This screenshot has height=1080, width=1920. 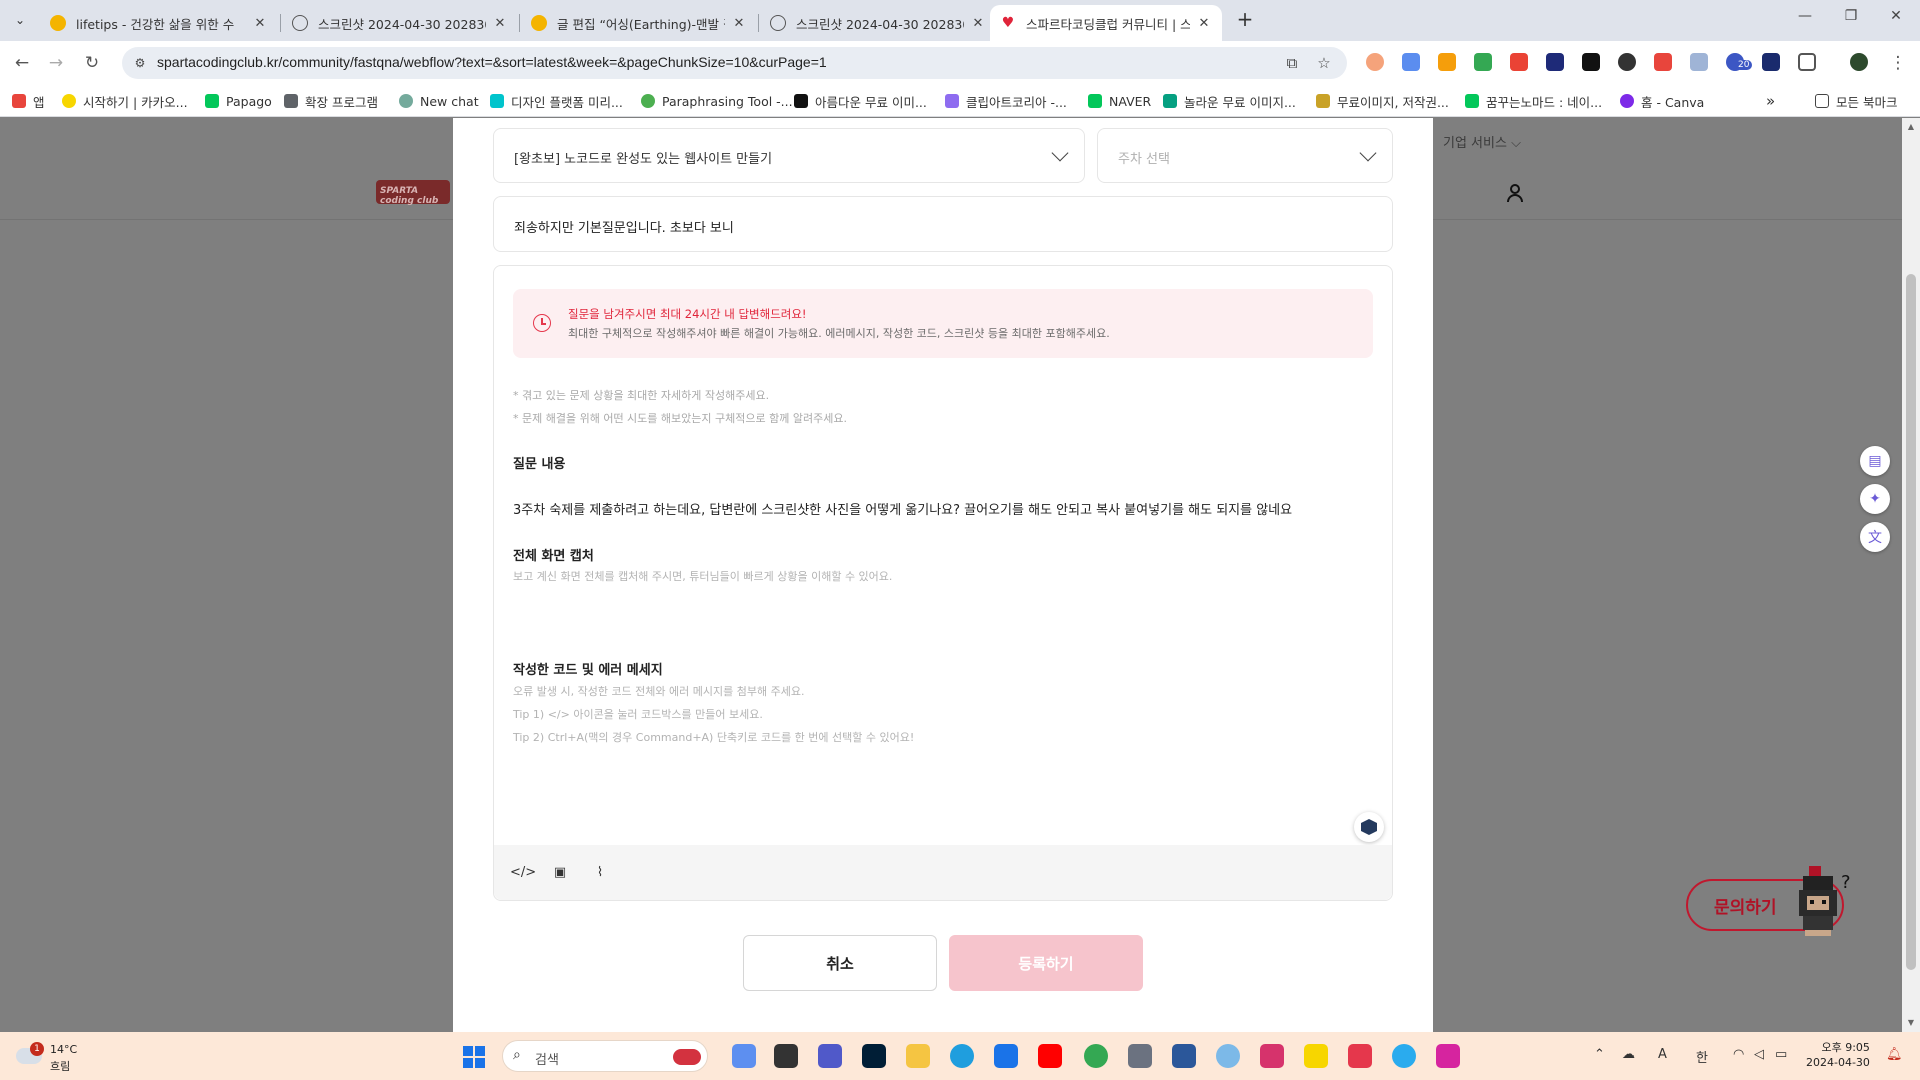 I want to click on more-bookmarks-icon: », so click(x=1770, y=101).